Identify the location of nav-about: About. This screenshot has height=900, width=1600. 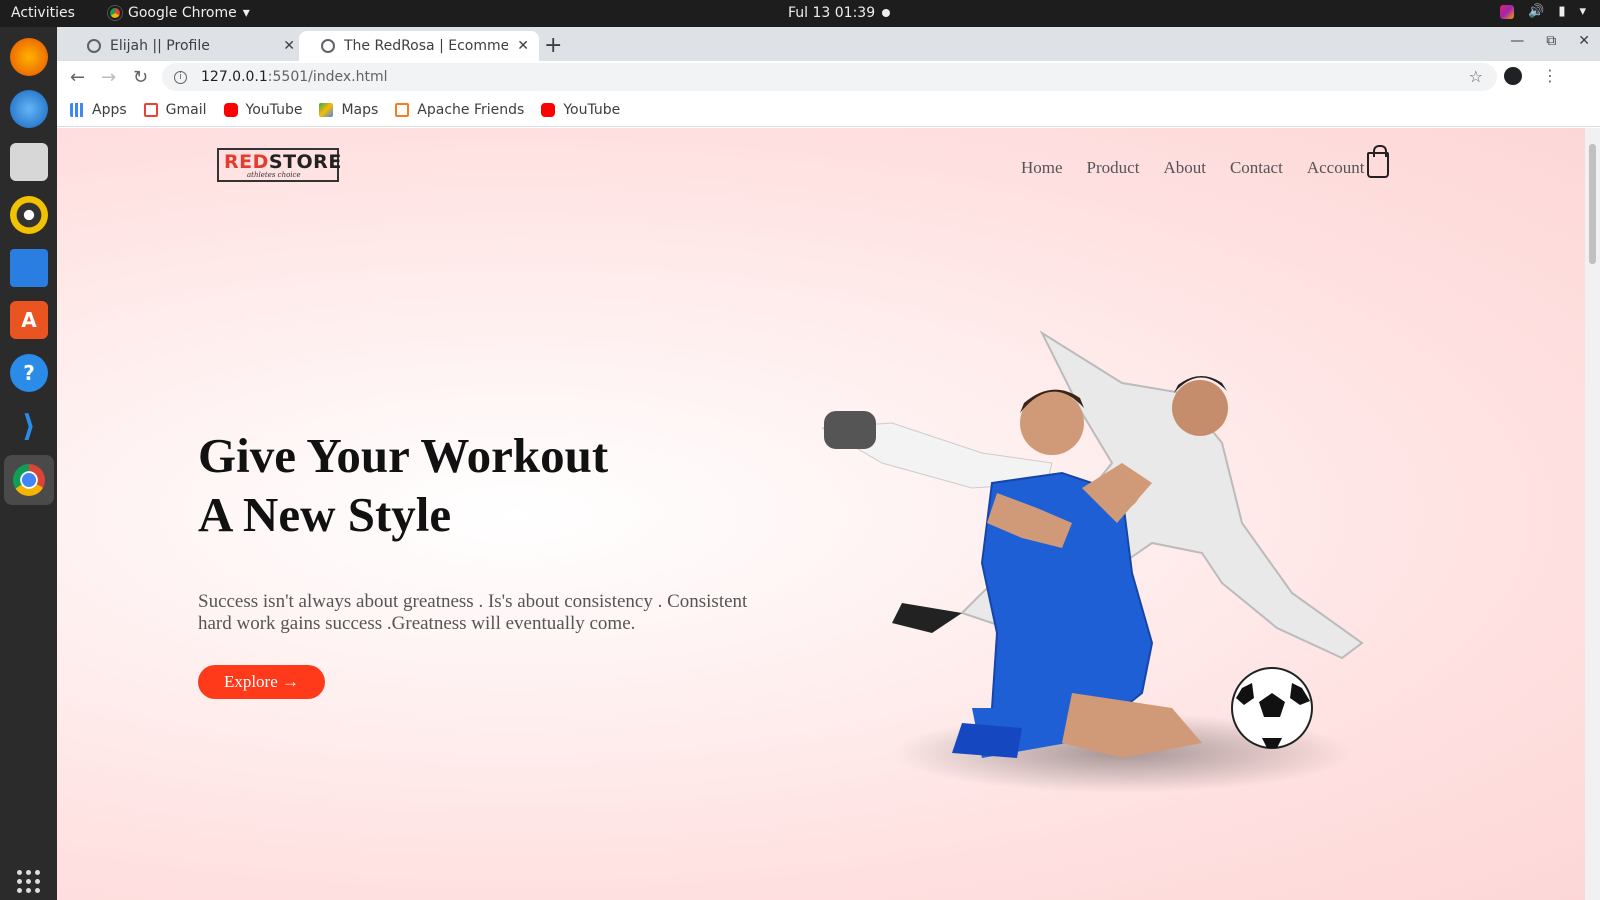
(1184, 168).